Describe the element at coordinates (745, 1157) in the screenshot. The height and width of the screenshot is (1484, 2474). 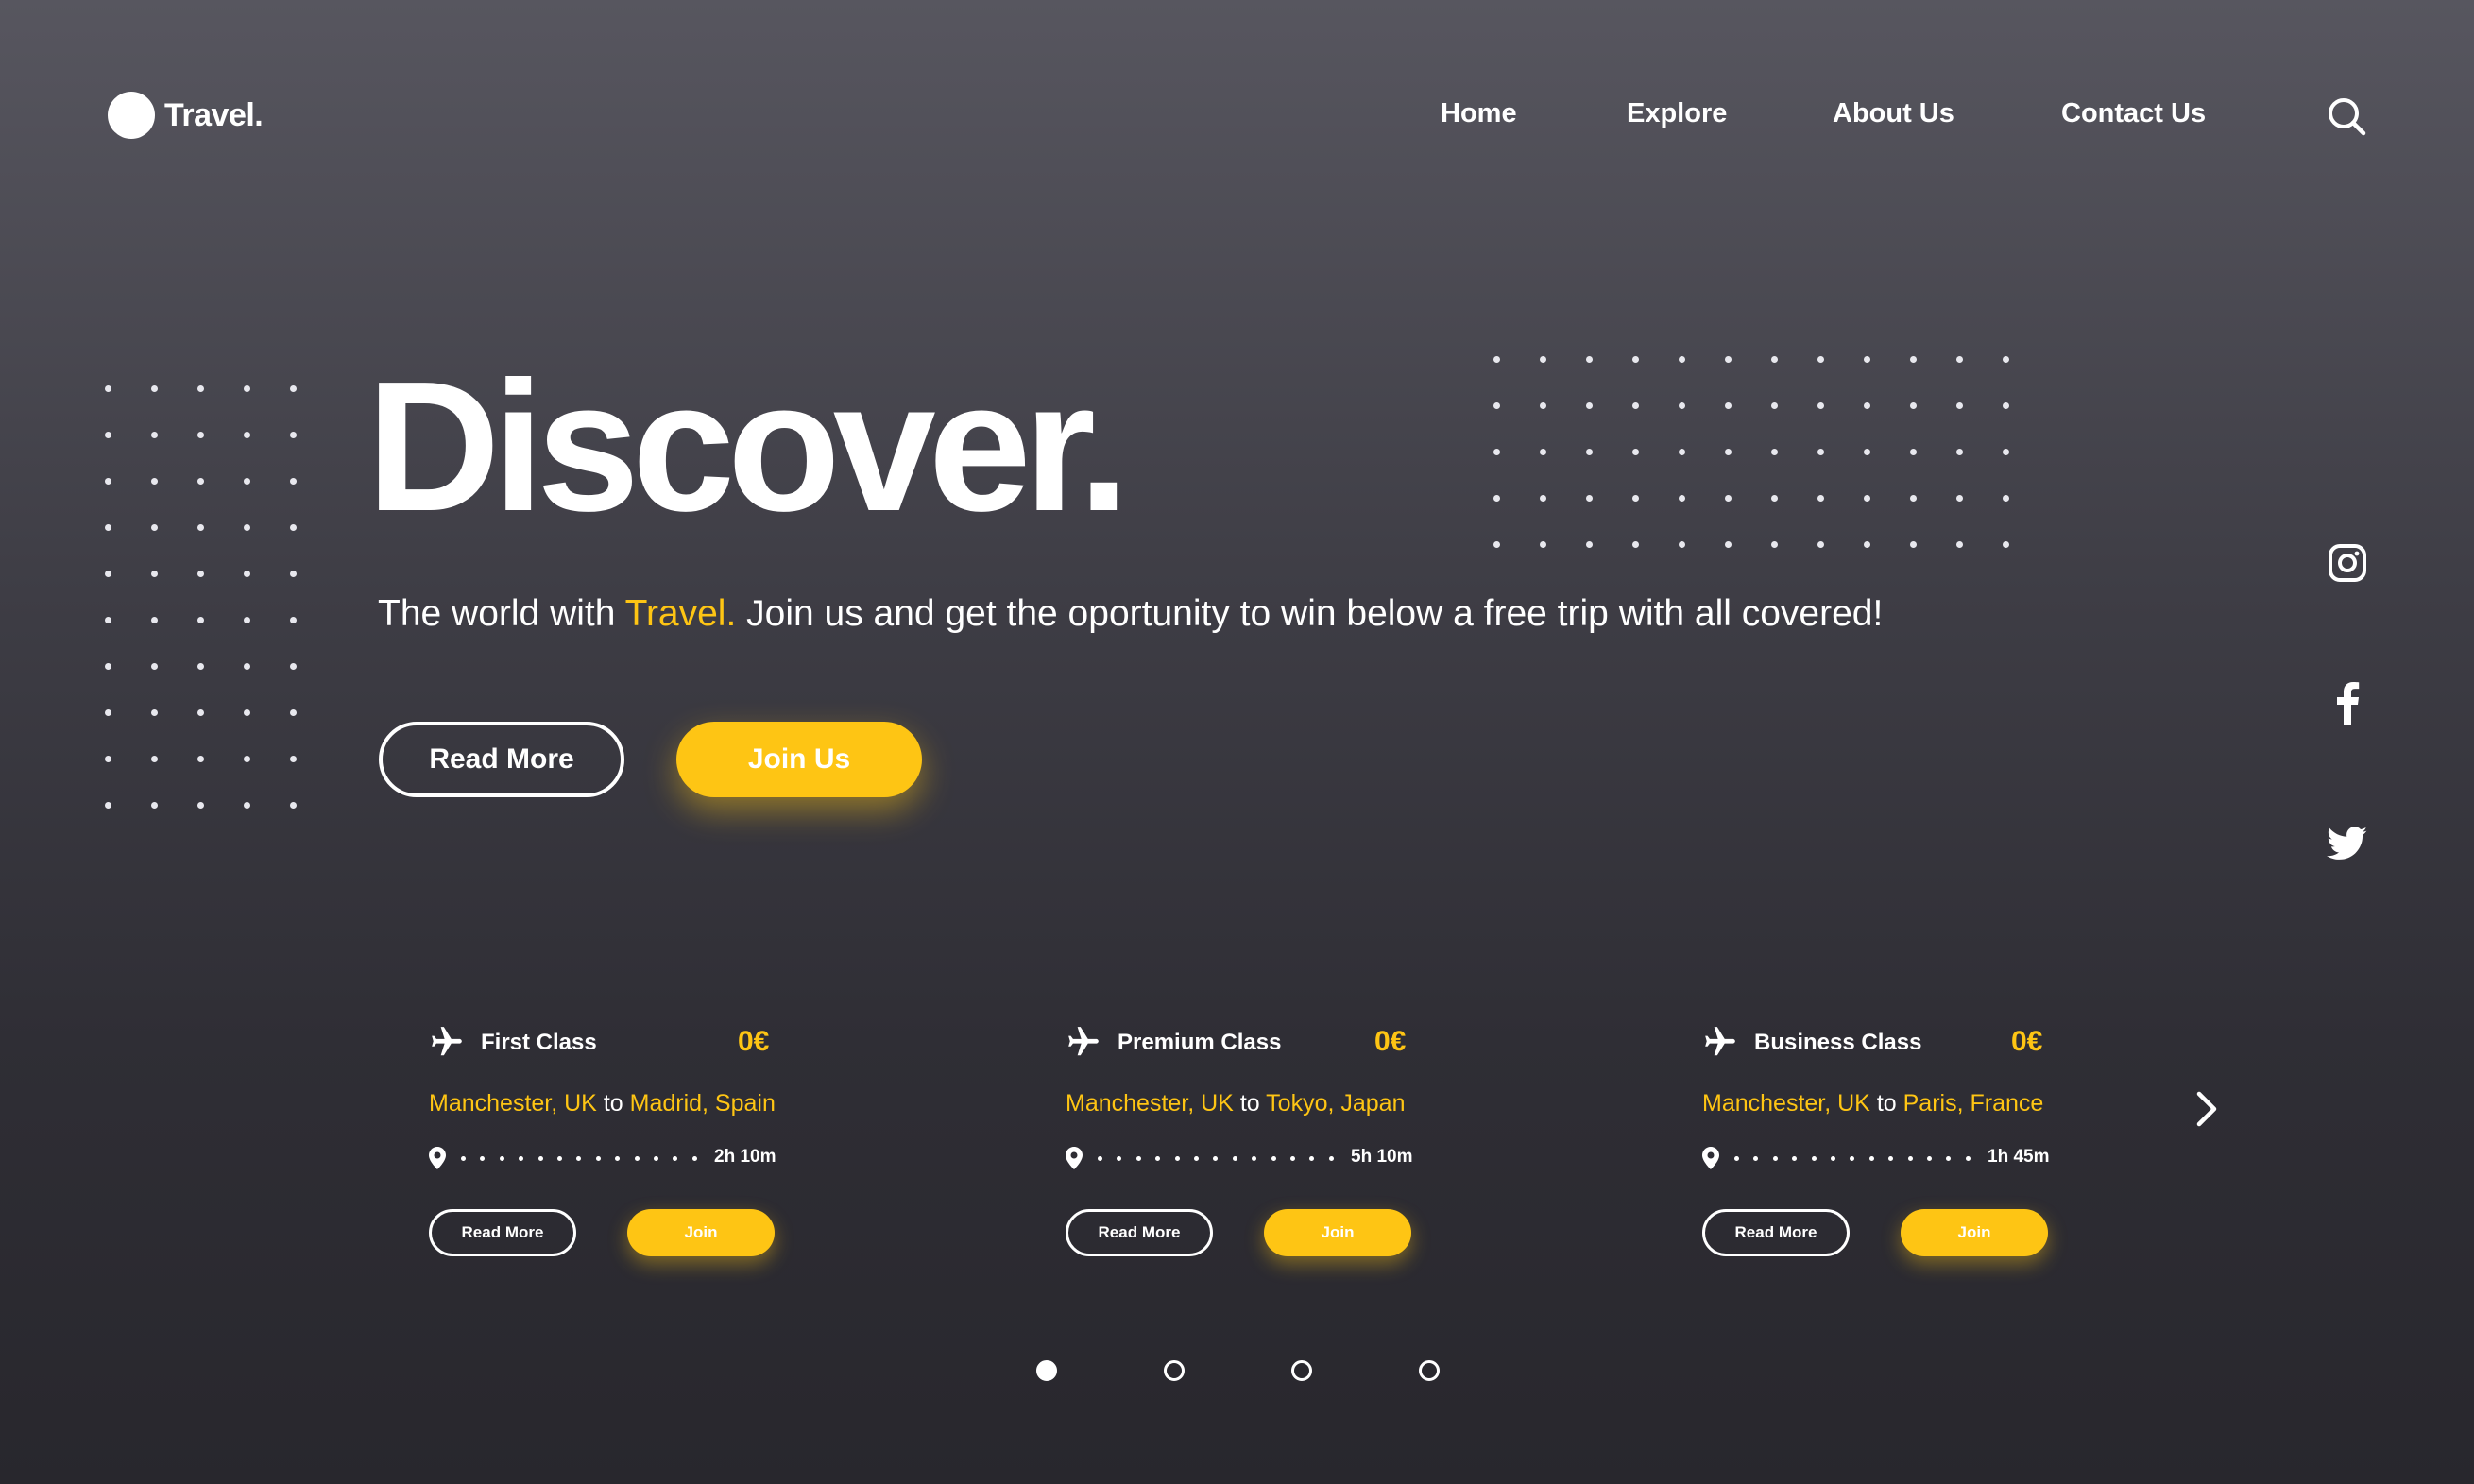
I see `flight-duration: 2h 10m` at that location.